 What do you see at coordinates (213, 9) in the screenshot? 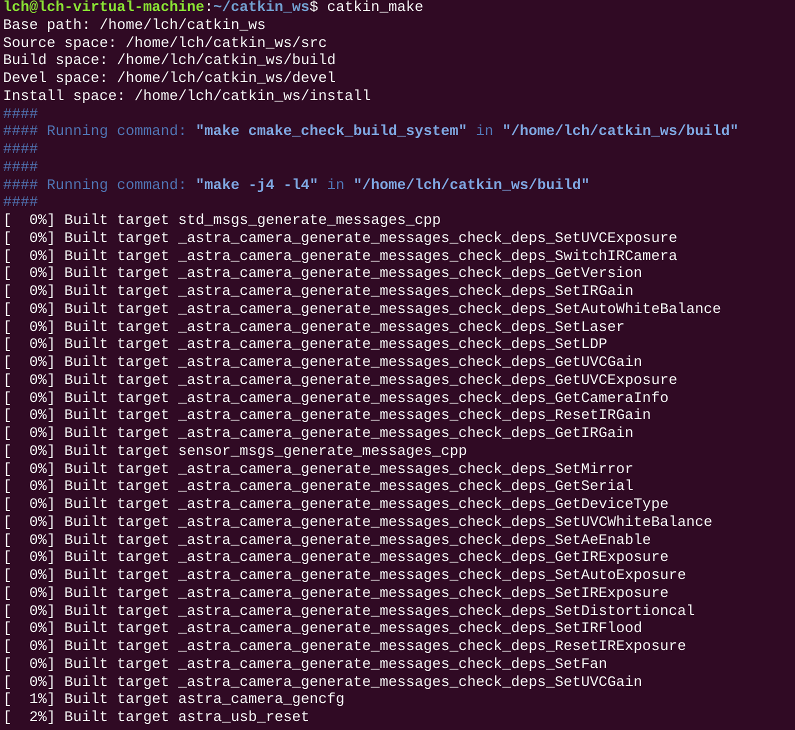
I see `terminal-line: lch@lch-virtual-machine:~/catkin_ws$ catkin_make` at bounding box center [213, 9].